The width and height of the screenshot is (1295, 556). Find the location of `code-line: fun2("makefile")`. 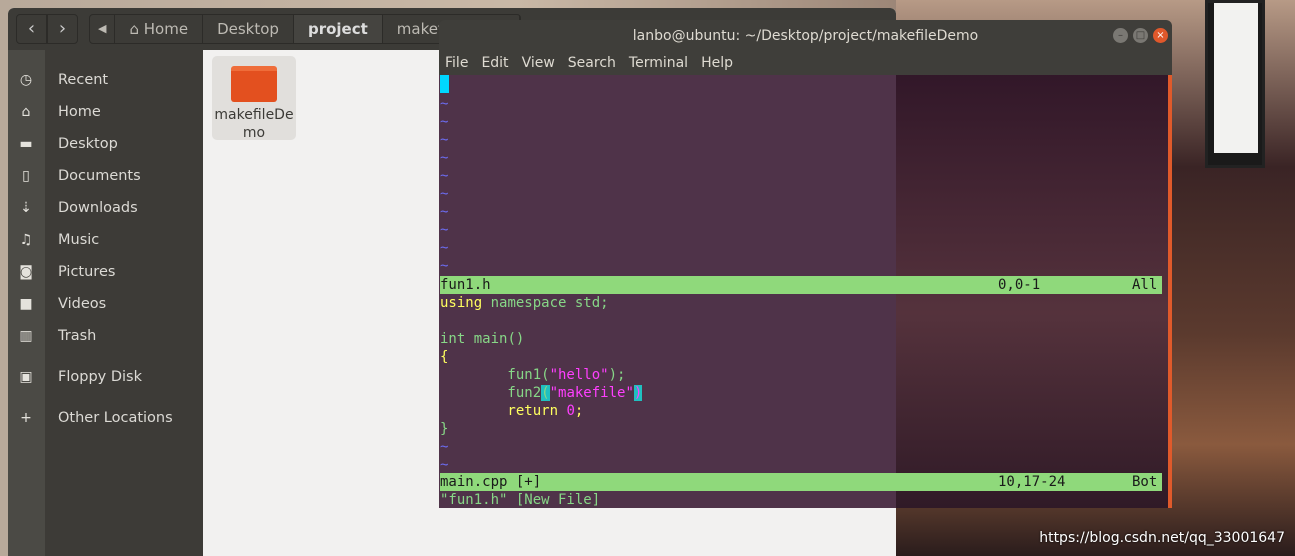

code-line: fun2("makefile") is located at coordinates (541, 393).